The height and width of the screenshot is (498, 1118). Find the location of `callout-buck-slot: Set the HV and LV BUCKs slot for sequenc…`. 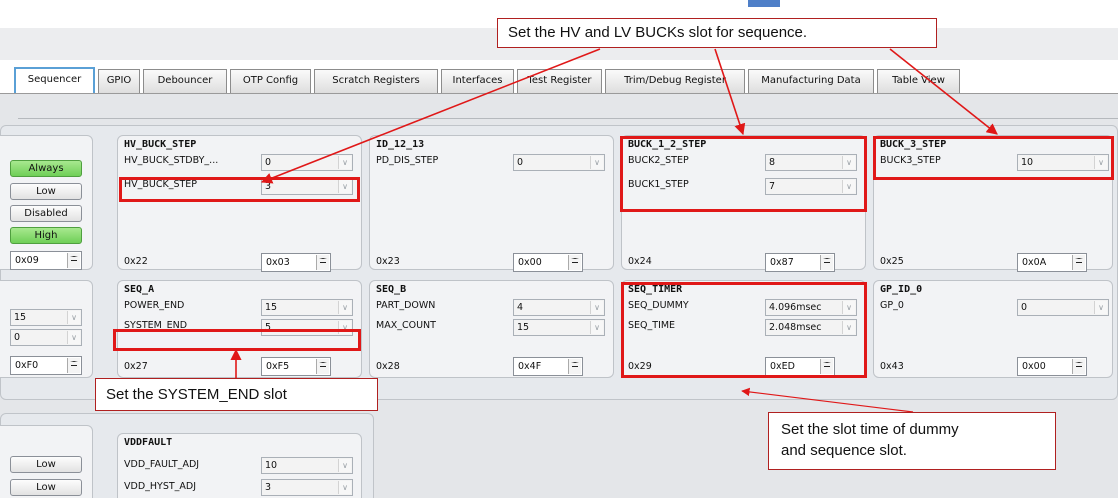

callout-buck-slot: Set the HV and LV BUCKs slot for sequenc… is located at coordinates (717, 33).